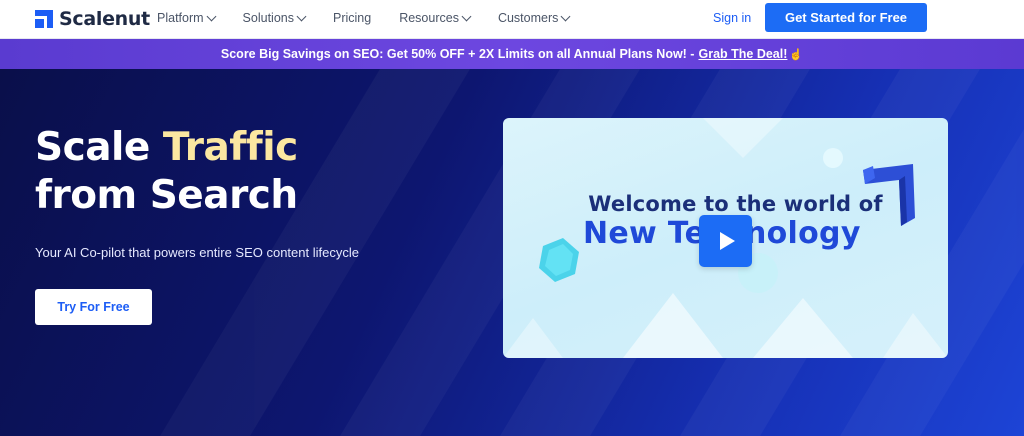 The image size is (1024, 436). I want to click on nav-item-platform: Platform, so click(186, 18).